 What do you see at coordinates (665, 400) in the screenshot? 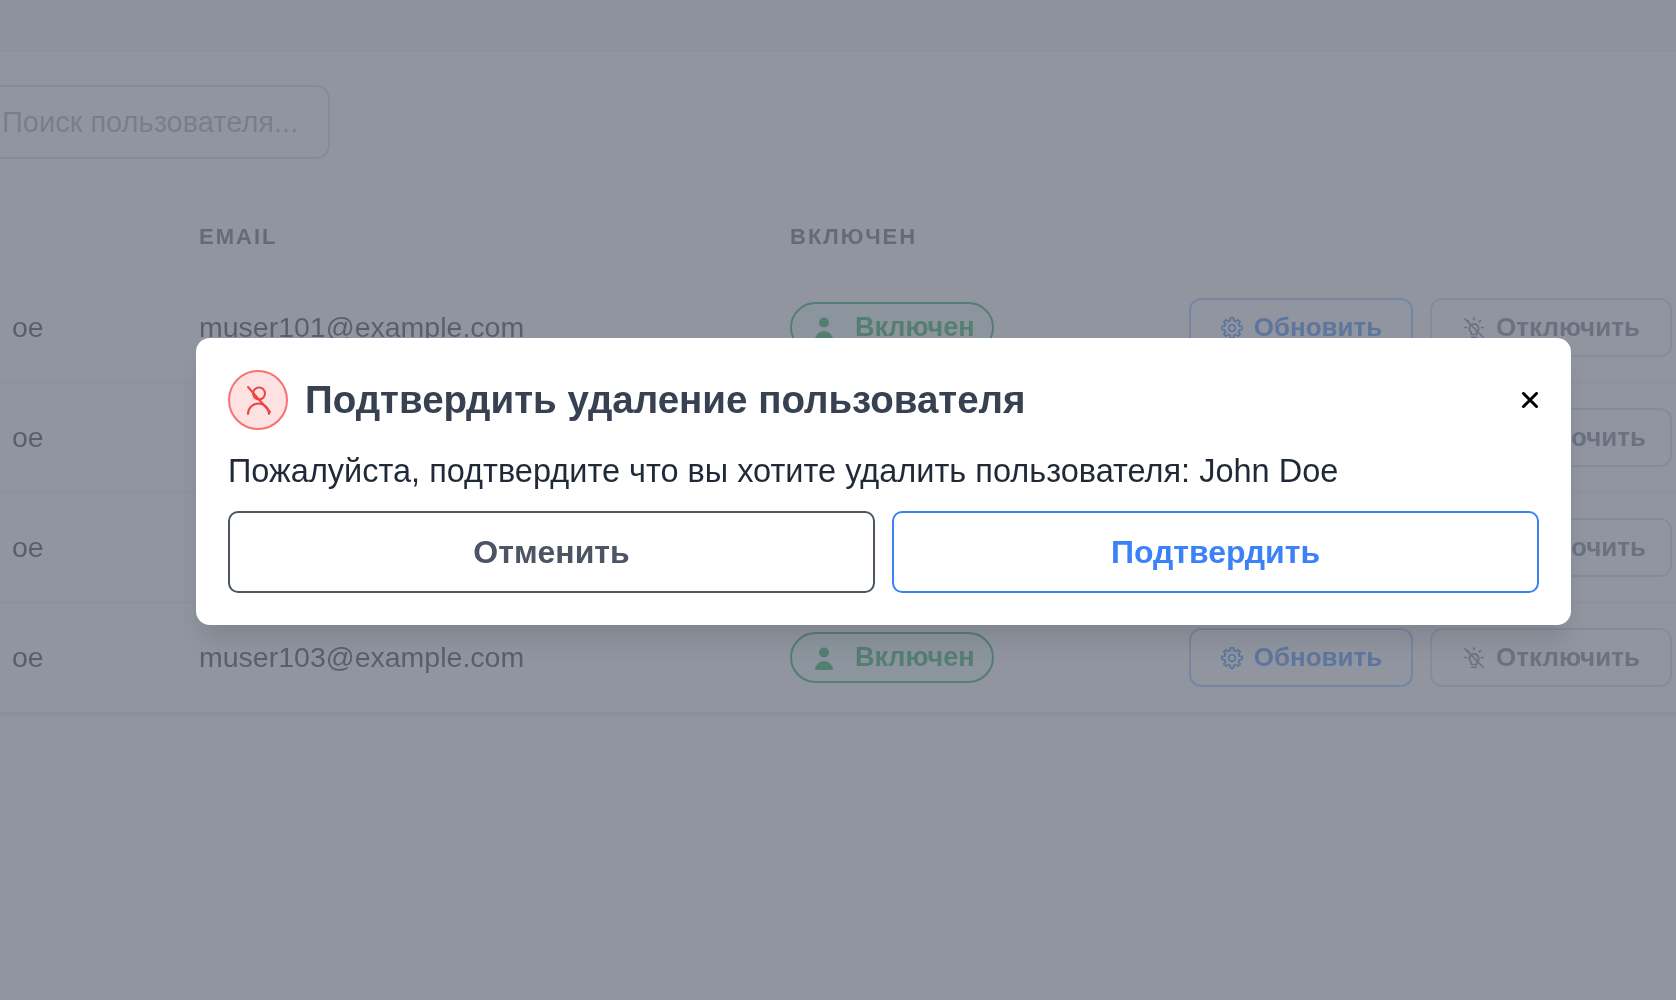
I see `dialog-title: Подтвердить удаление пользователя` at bounding box center [665, 400].